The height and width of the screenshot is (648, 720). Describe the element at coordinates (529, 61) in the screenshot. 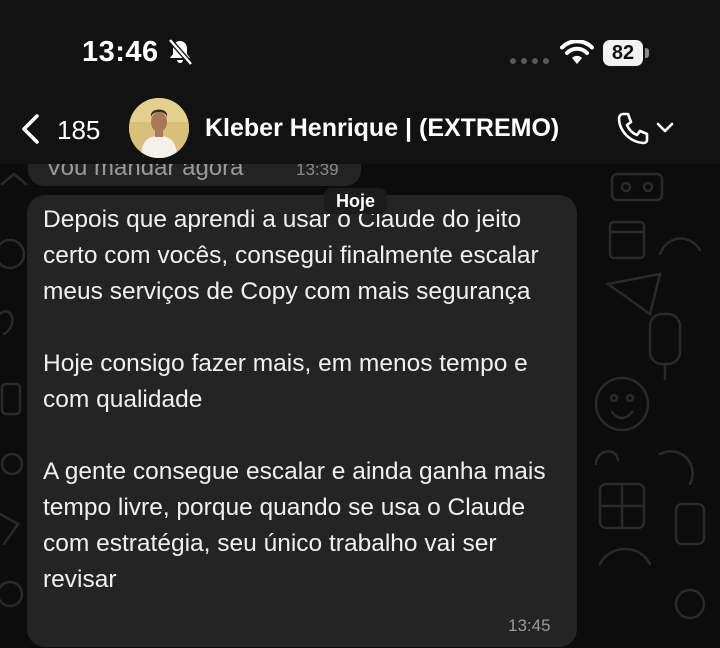

I see `signal-dots-icon` at that location.